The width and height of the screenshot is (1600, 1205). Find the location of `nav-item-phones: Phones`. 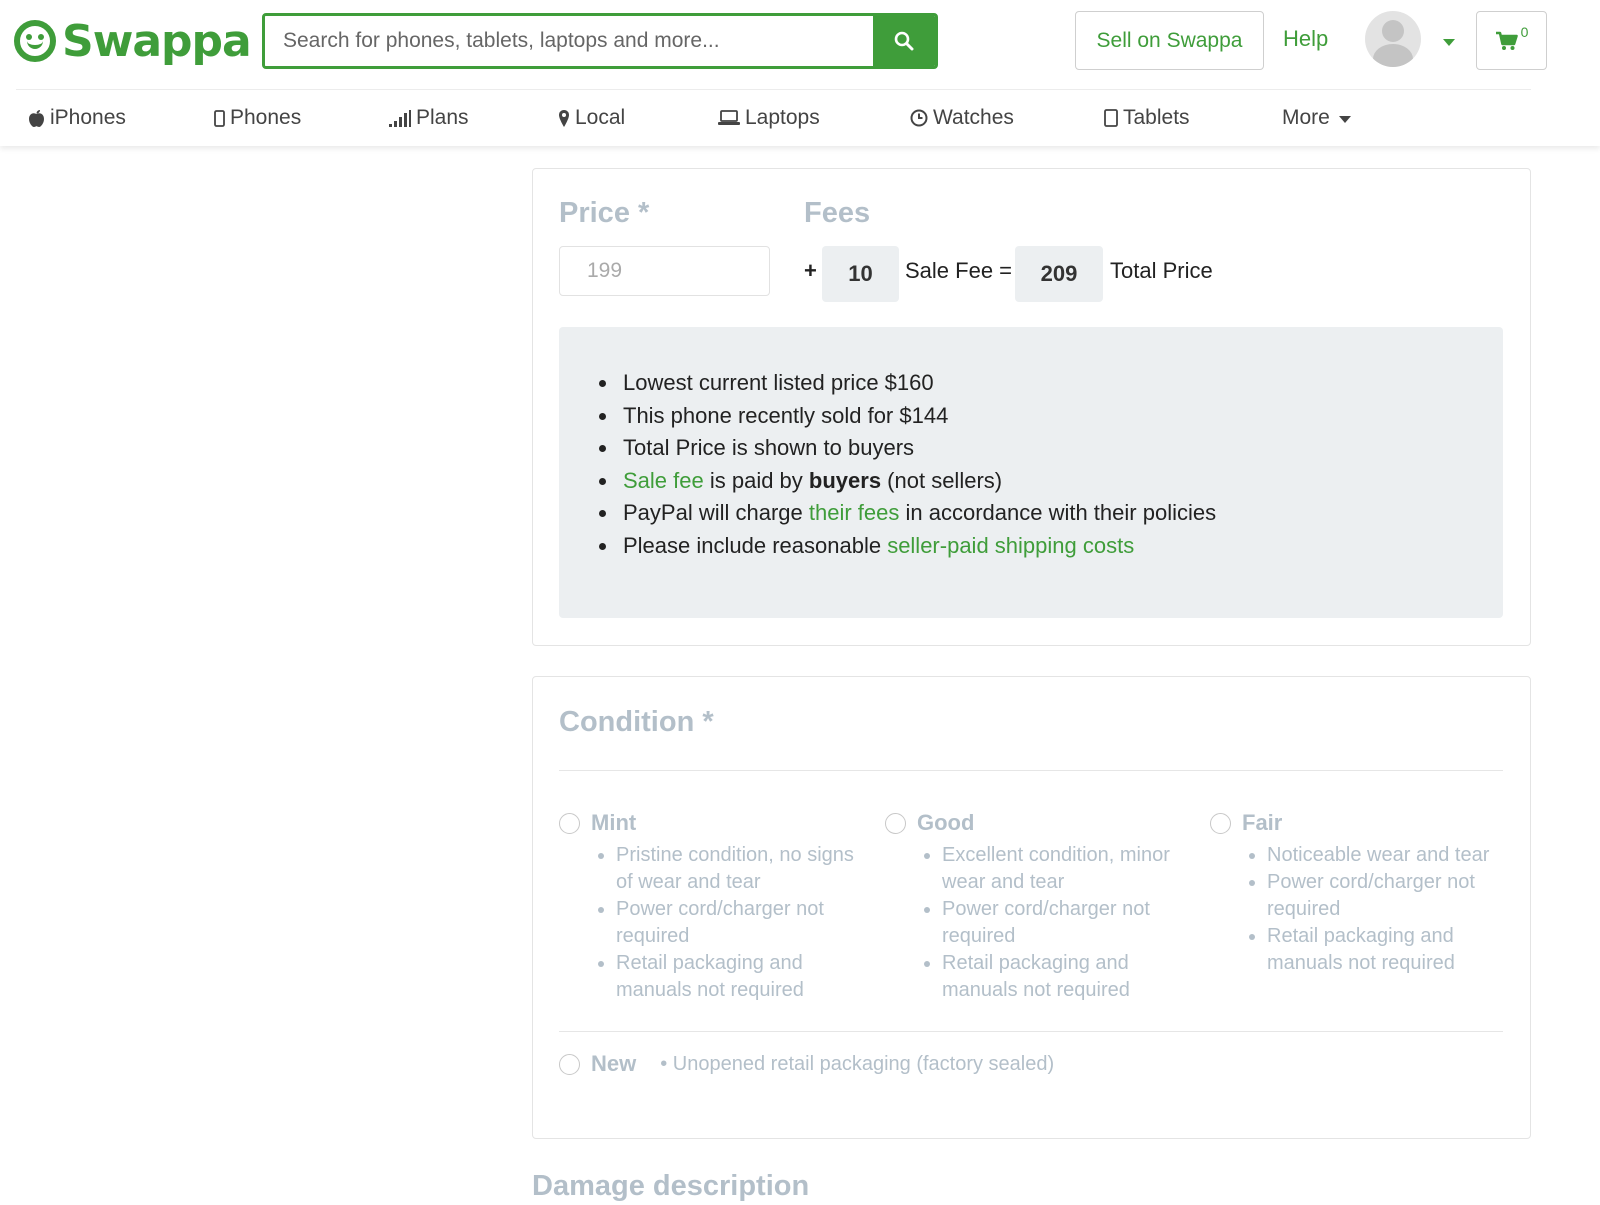

nav-item-phones: Phones is located at coordinates (257, 118).